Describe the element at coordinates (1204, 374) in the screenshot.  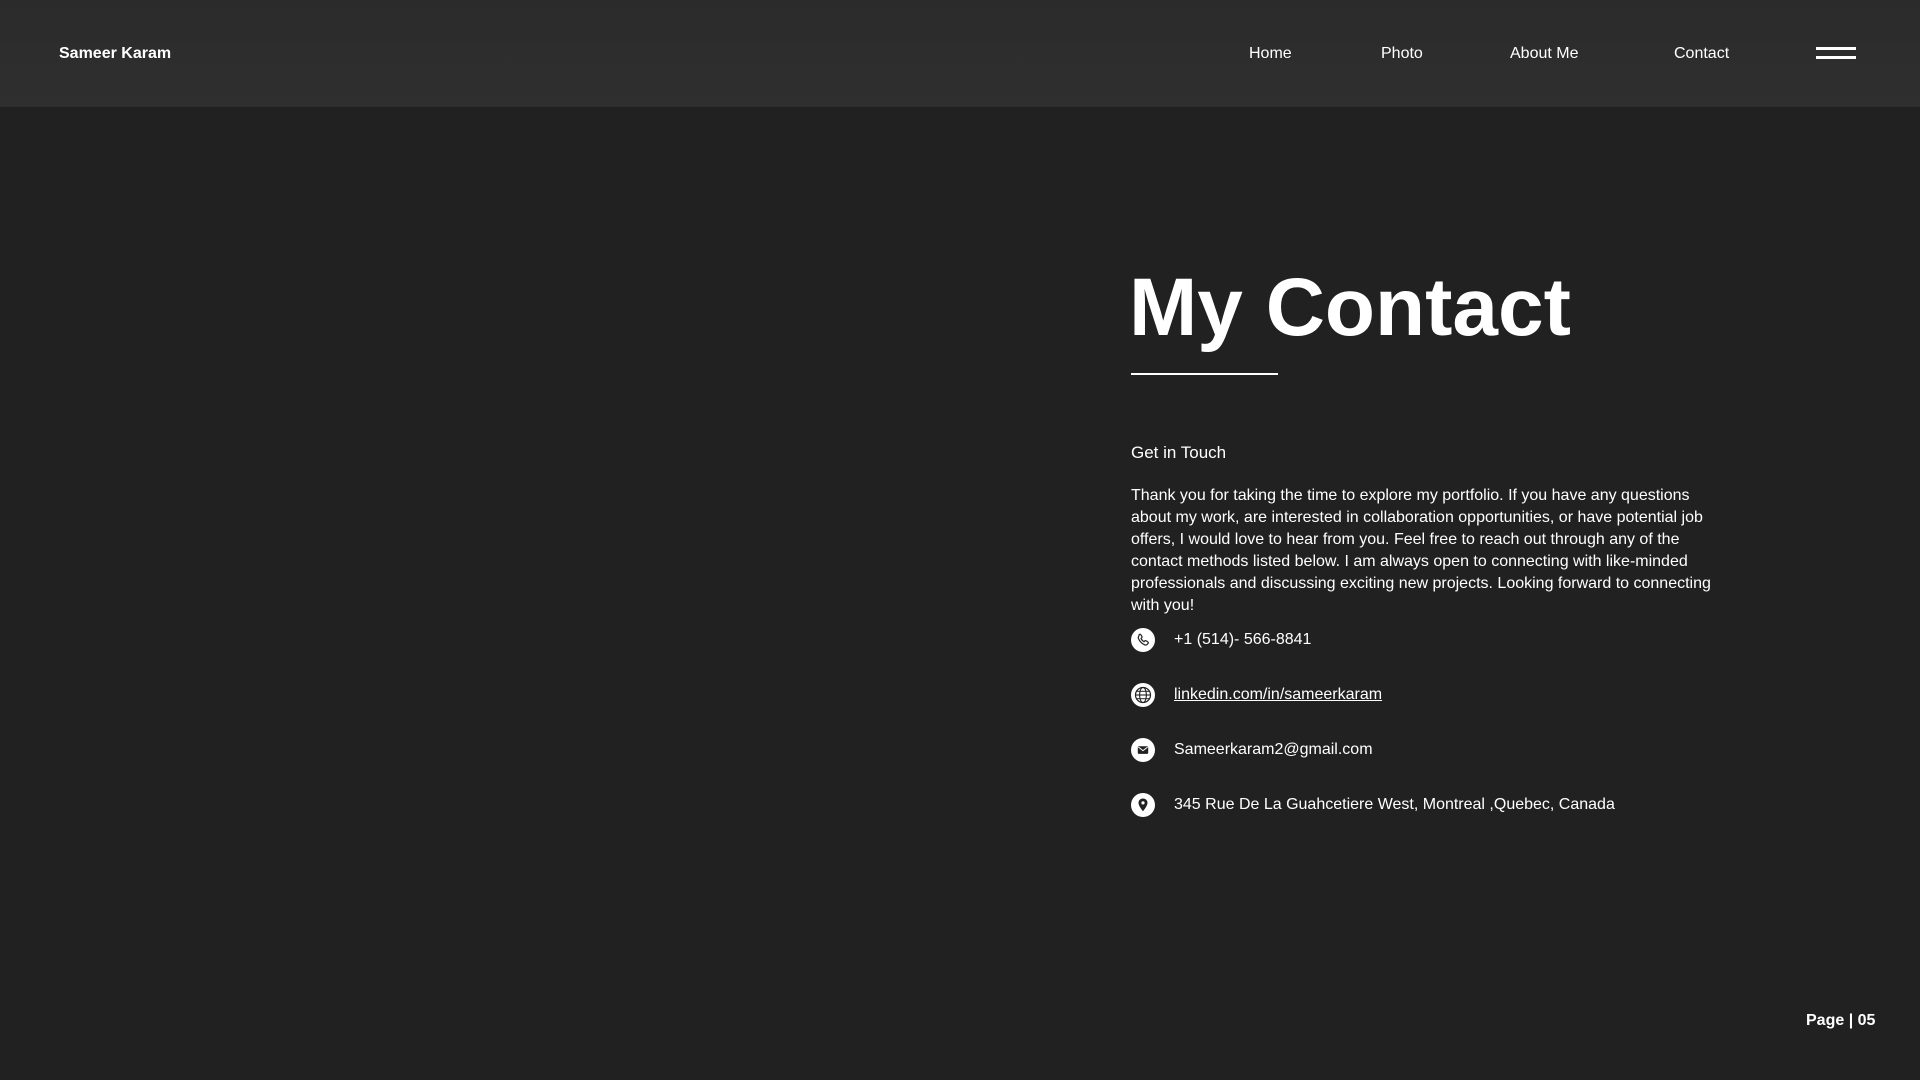
I see `title-underline-divider` at that location.